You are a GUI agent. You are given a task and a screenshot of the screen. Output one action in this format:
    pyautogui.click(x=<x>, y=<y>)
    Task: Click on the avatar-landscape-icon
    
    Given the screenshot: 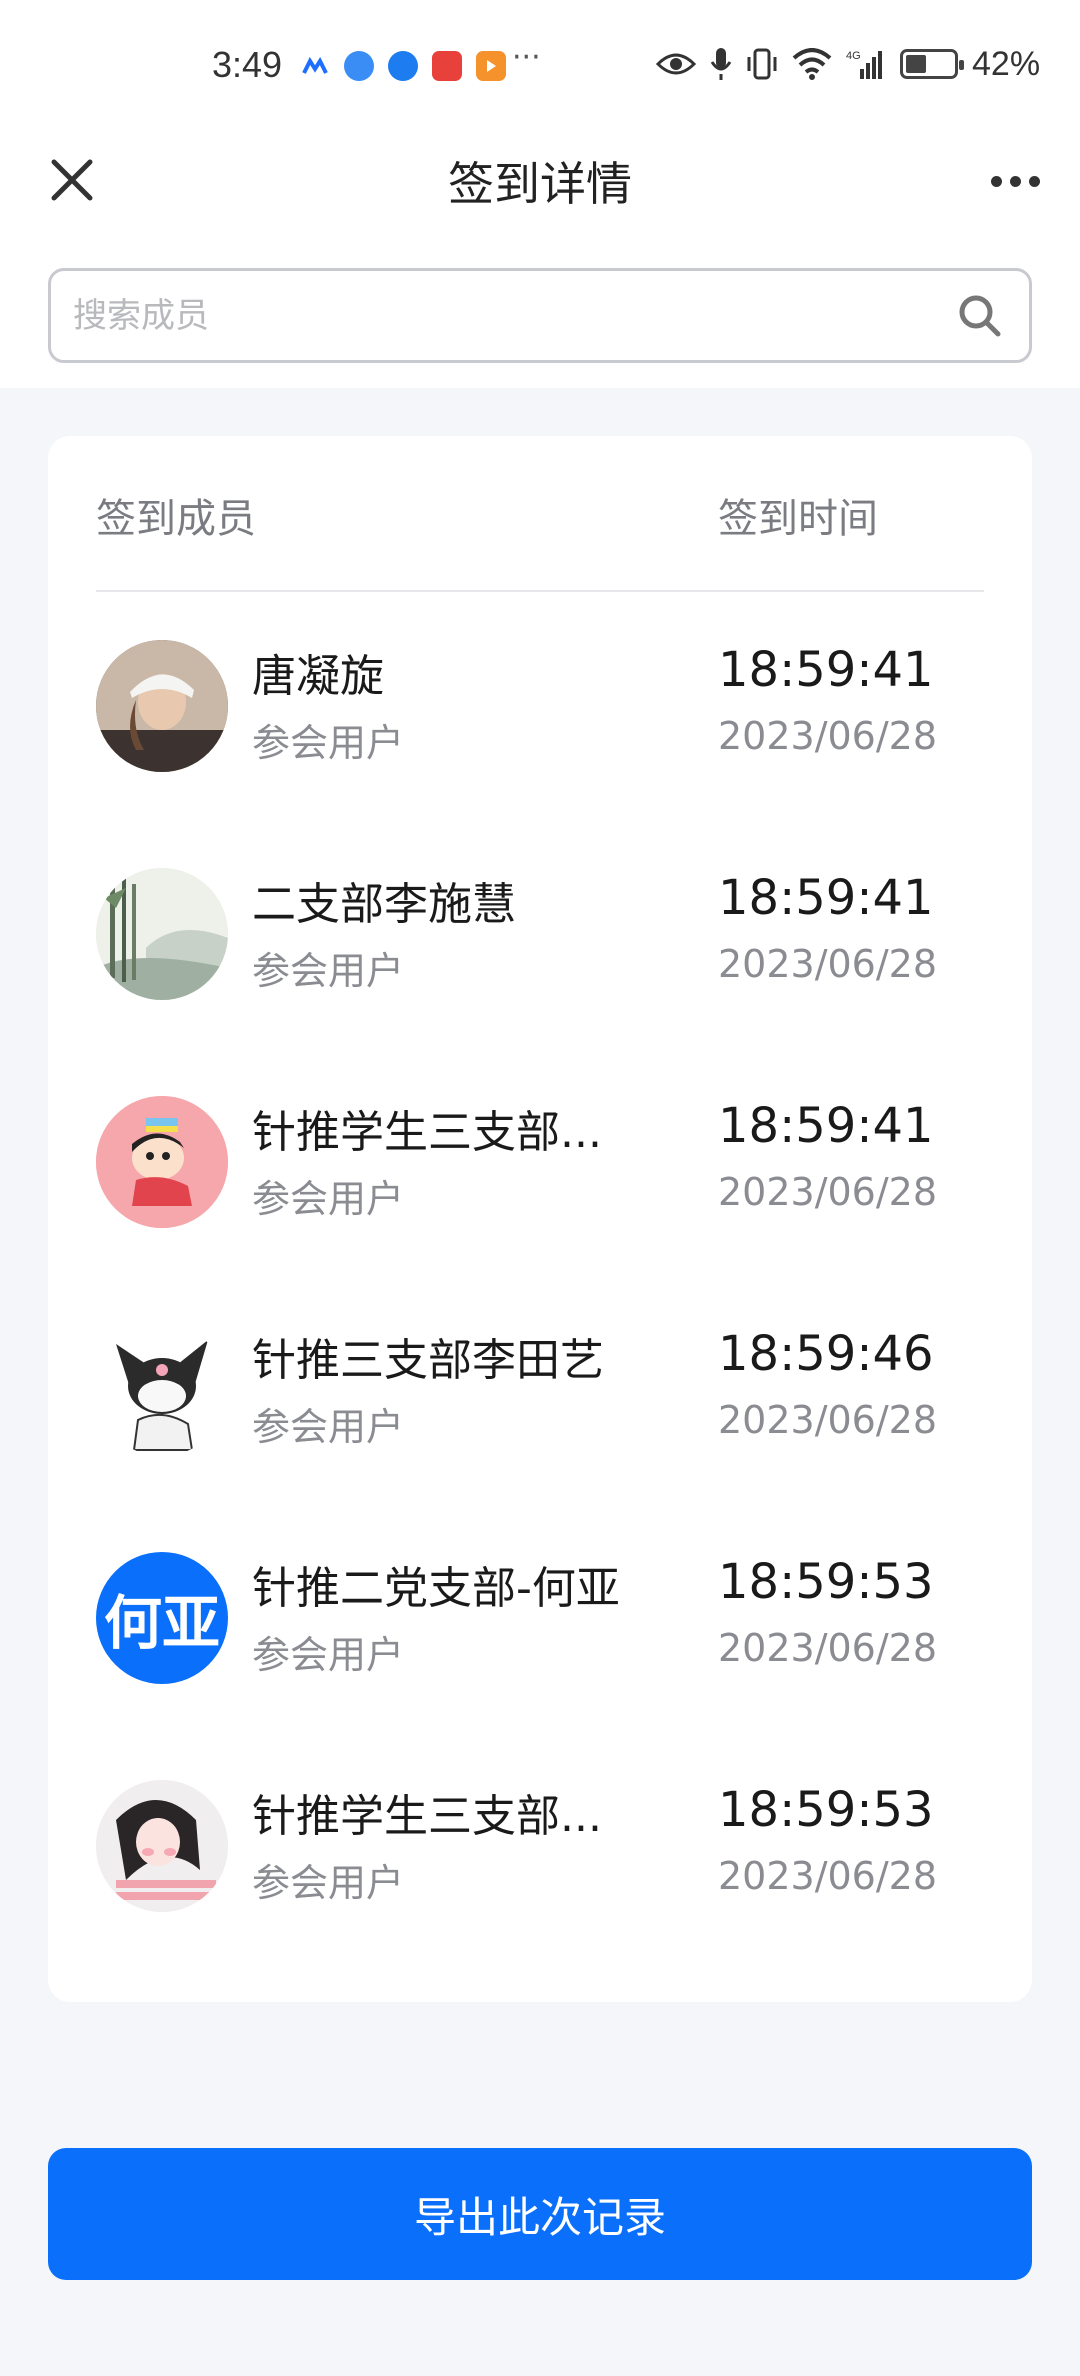 What is the action you would take?
    pyautogui.click(x=162, y=934)
    